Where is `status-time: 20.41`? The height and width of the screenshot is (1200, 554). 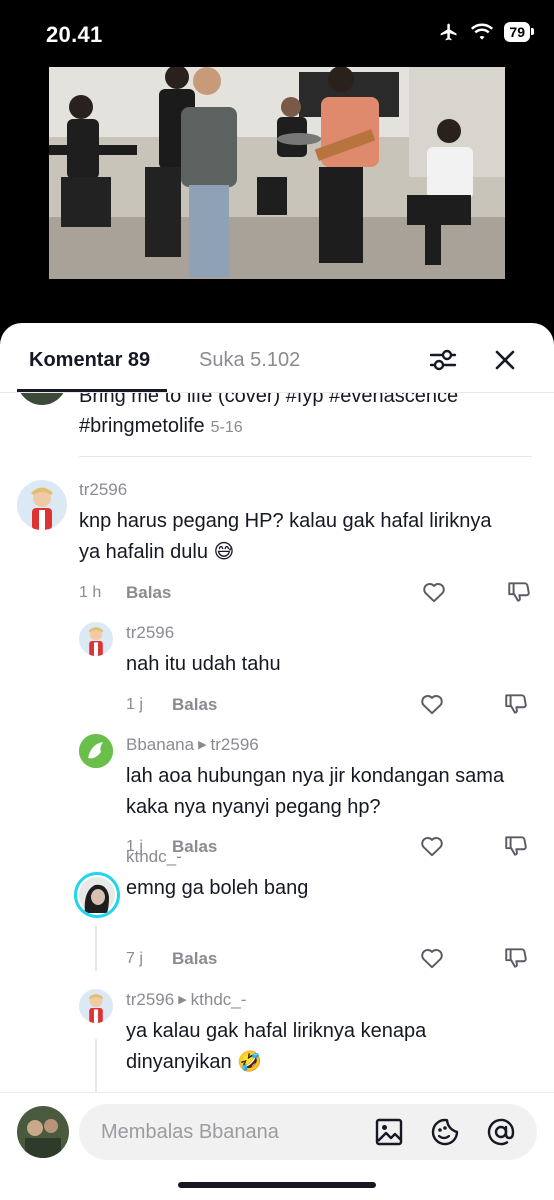 status-time: 20.41 is located at coordinates (74, 34).